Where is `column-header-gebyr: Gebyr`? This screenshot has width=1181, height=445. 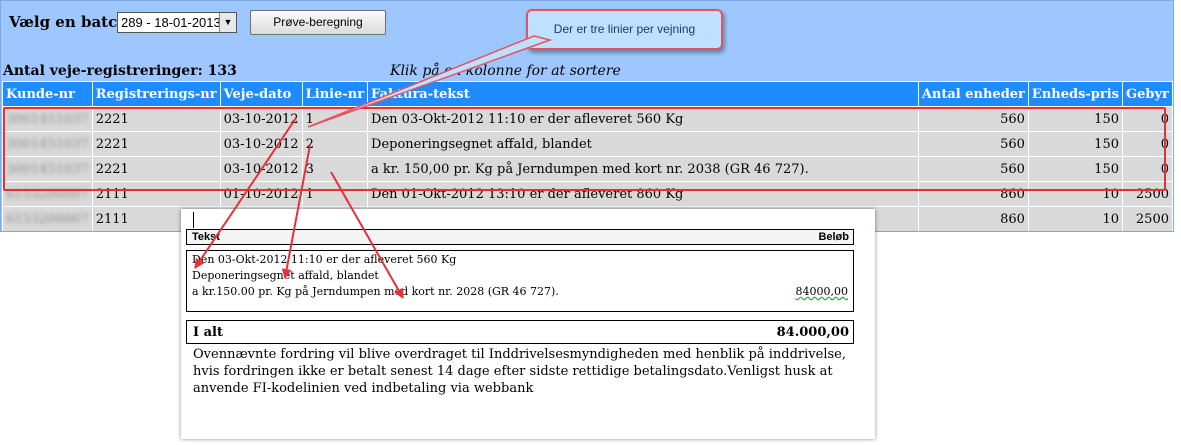 column-header-gebyr: Gebyr is located at coordinates (1147, 94).